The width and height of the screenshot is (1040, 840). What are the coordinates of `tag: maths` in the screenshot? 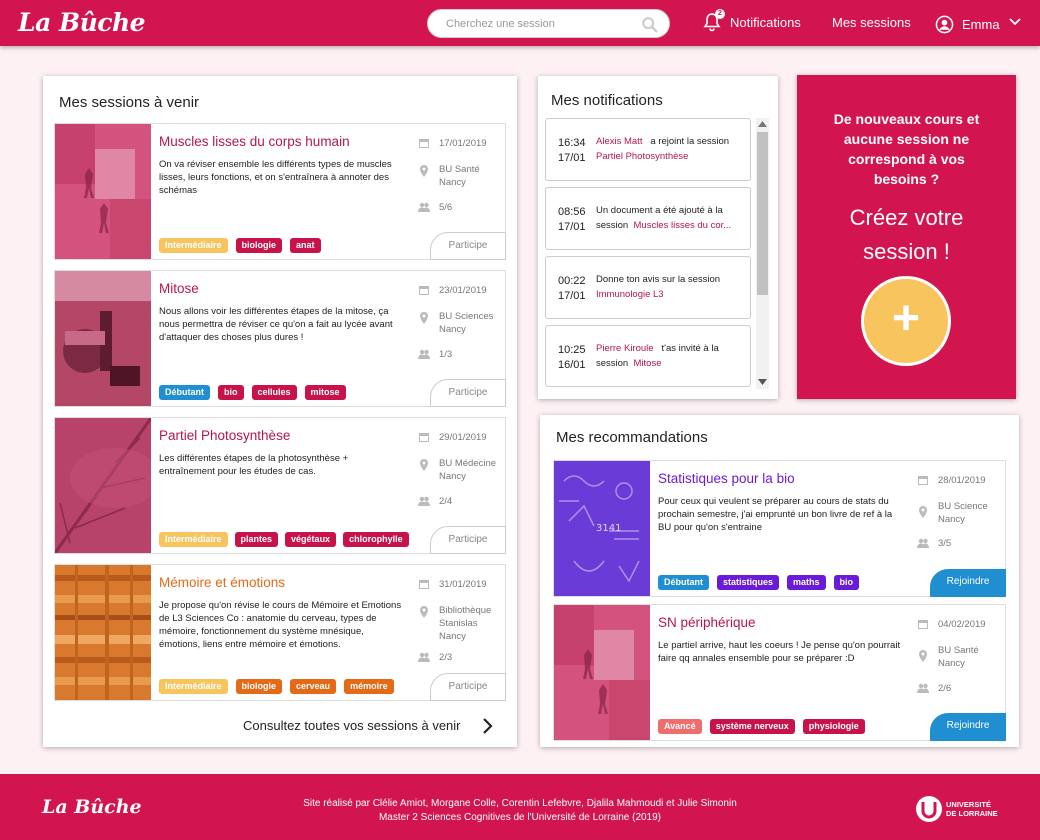 It's located at (806, 582).